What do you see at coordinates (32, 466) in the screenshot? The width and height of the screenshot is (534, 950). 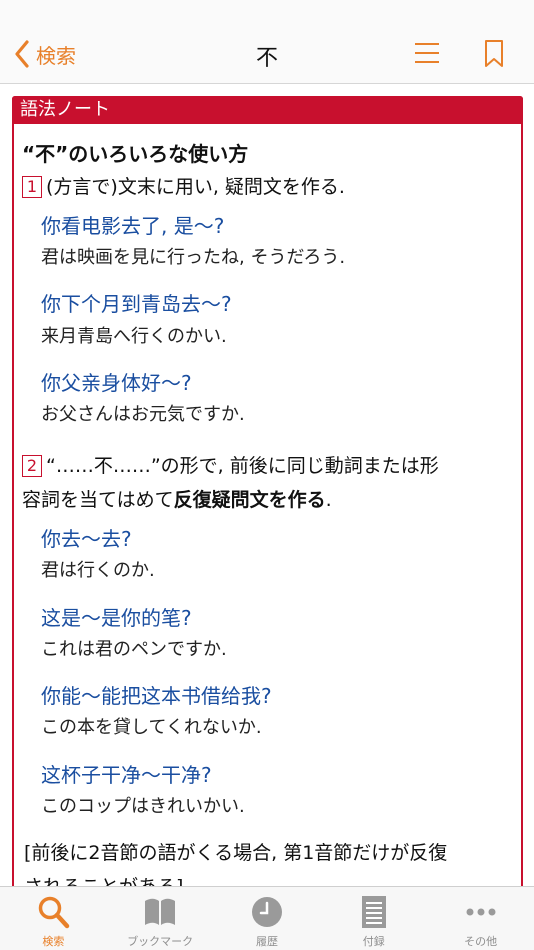 I see `section-number-2: 2` at bounding box center [32, 466].